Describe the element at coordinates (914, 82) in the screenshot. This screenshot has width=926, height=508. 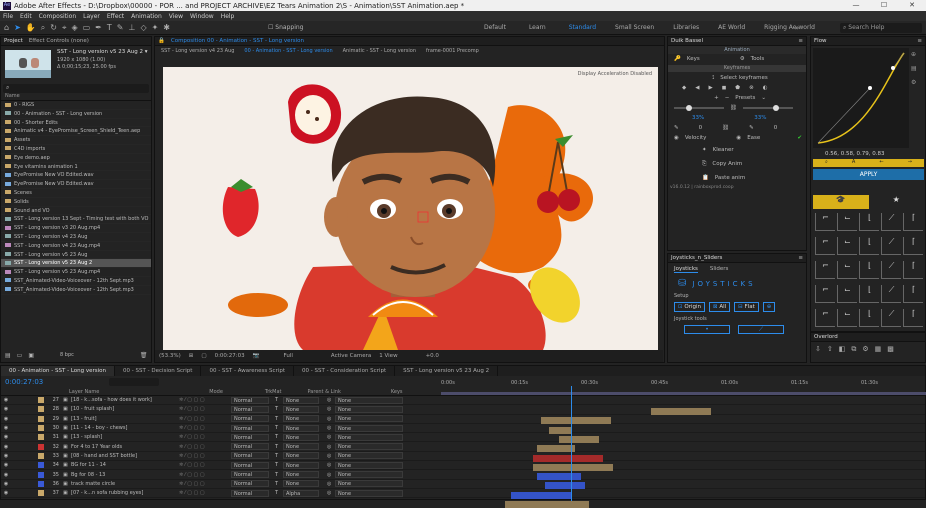
I see `flow-settings-icon: ⚙` at that location.